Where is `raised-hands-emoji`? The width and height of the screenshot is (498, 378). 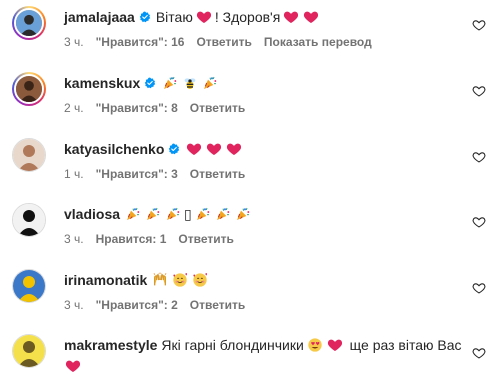 raised-hands-emoji is located at coordinates (160, 279).